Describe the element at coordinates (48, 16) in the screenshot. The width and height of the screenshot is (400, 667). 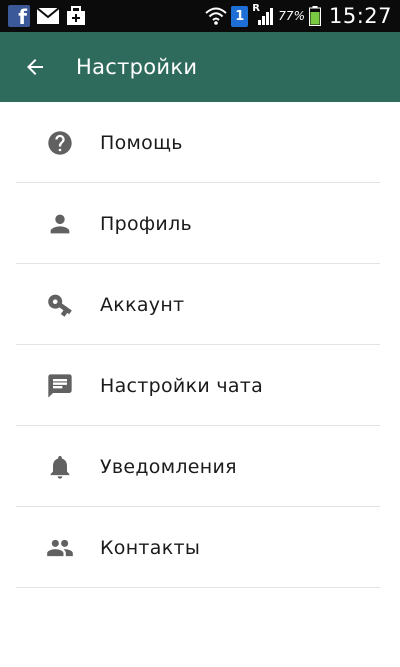
I see `mail-notification-icon` at that location.